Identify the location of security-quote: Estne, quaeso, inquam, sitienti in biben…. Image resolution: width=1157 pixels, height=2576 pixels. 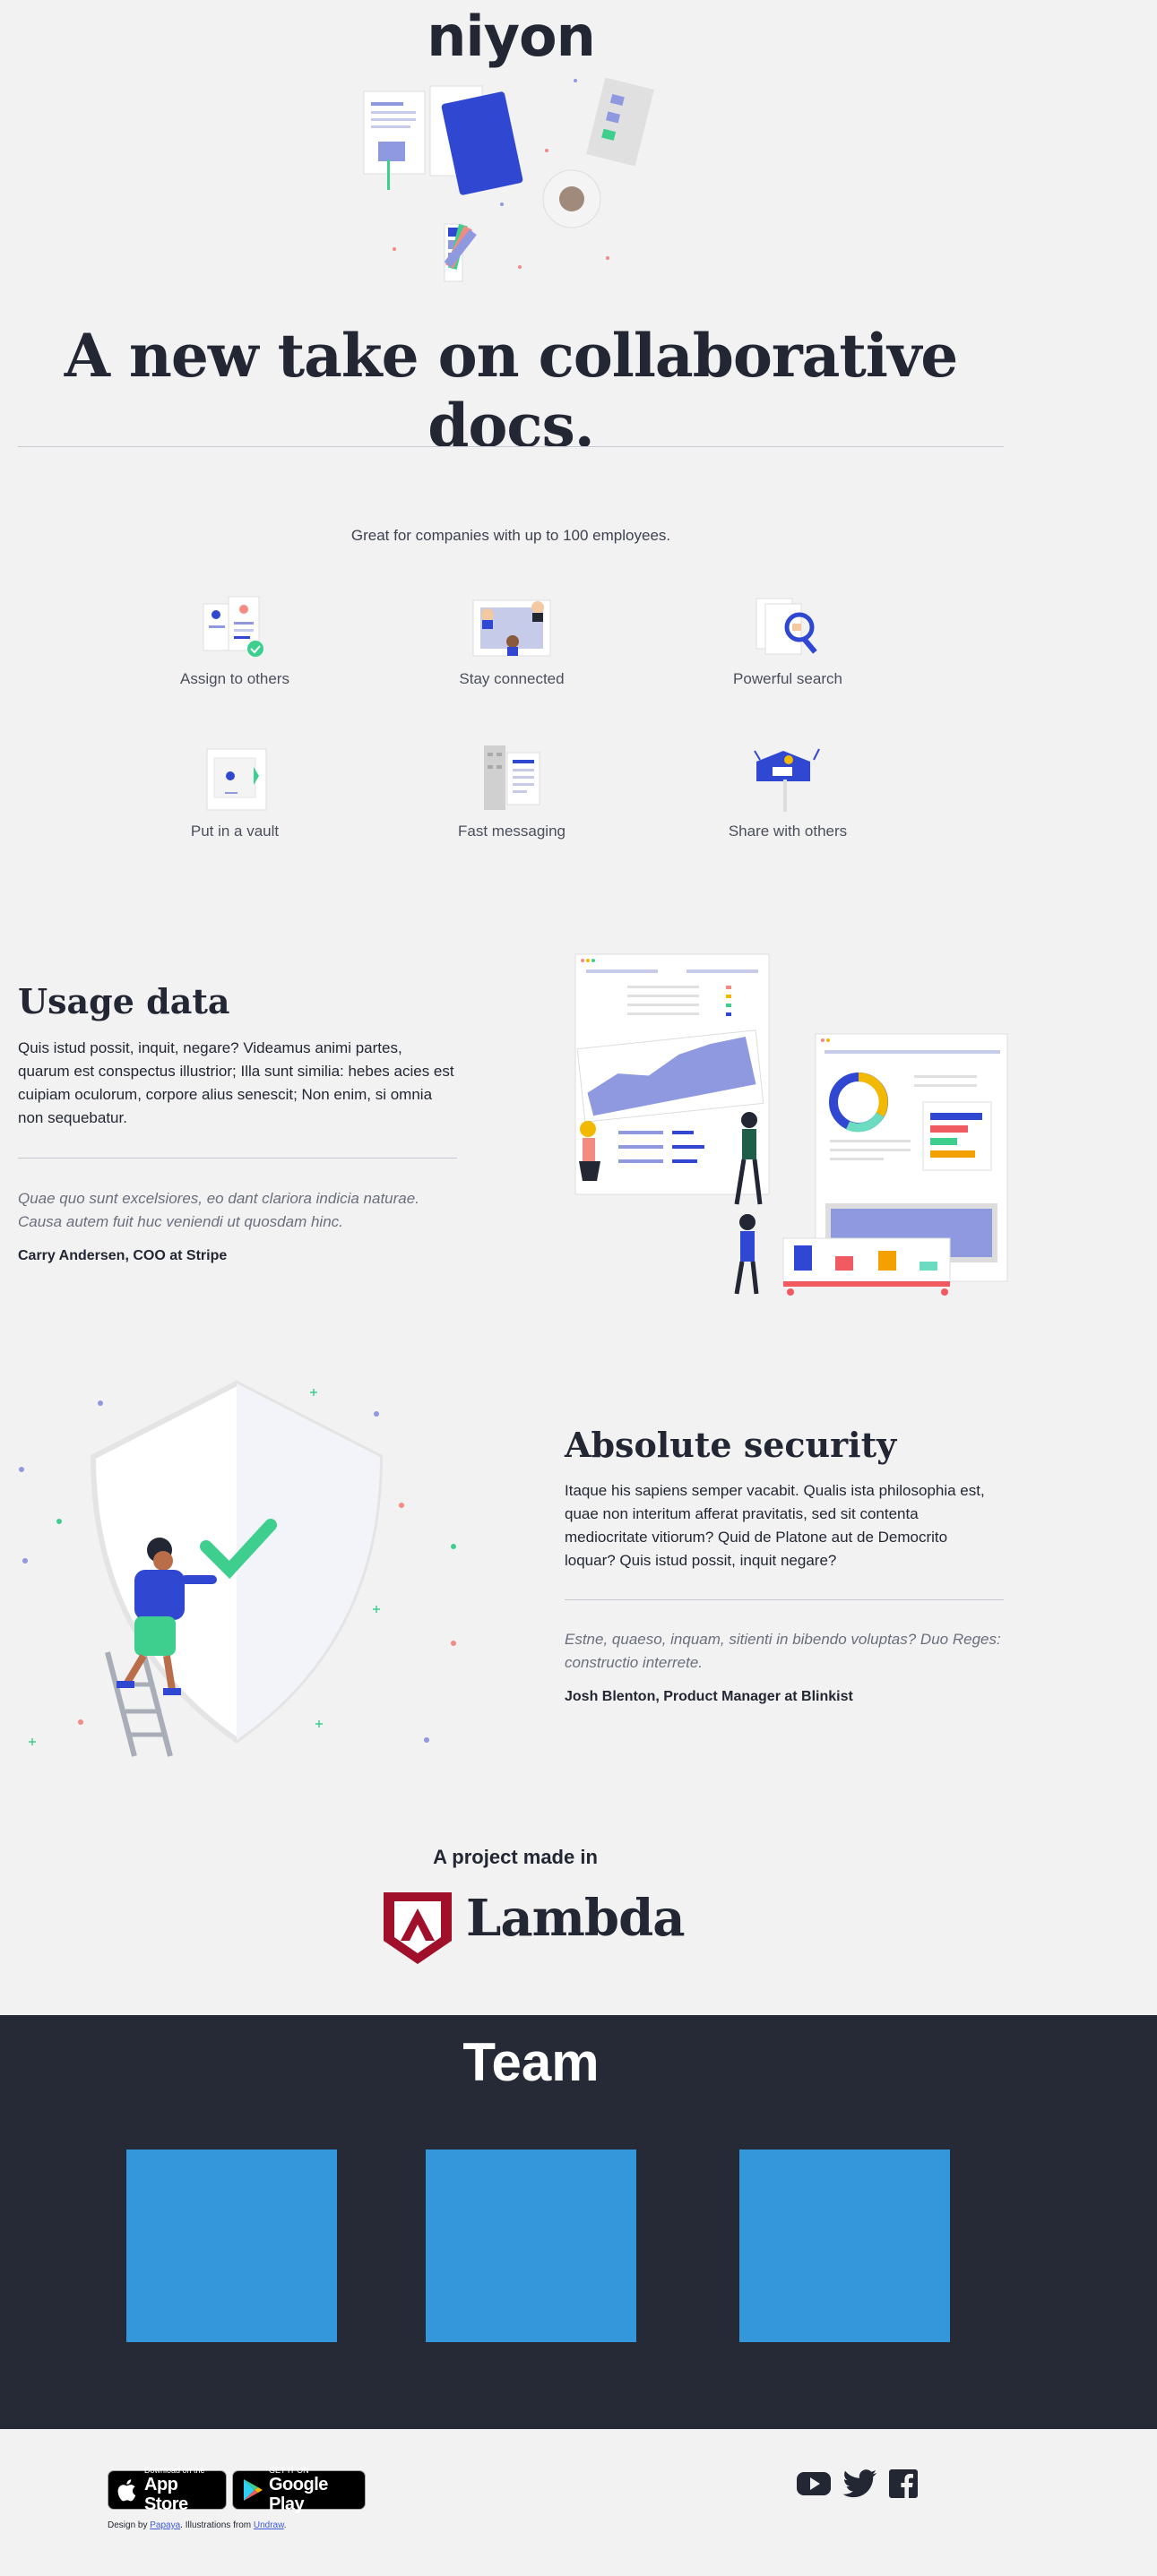
(783, 1651).